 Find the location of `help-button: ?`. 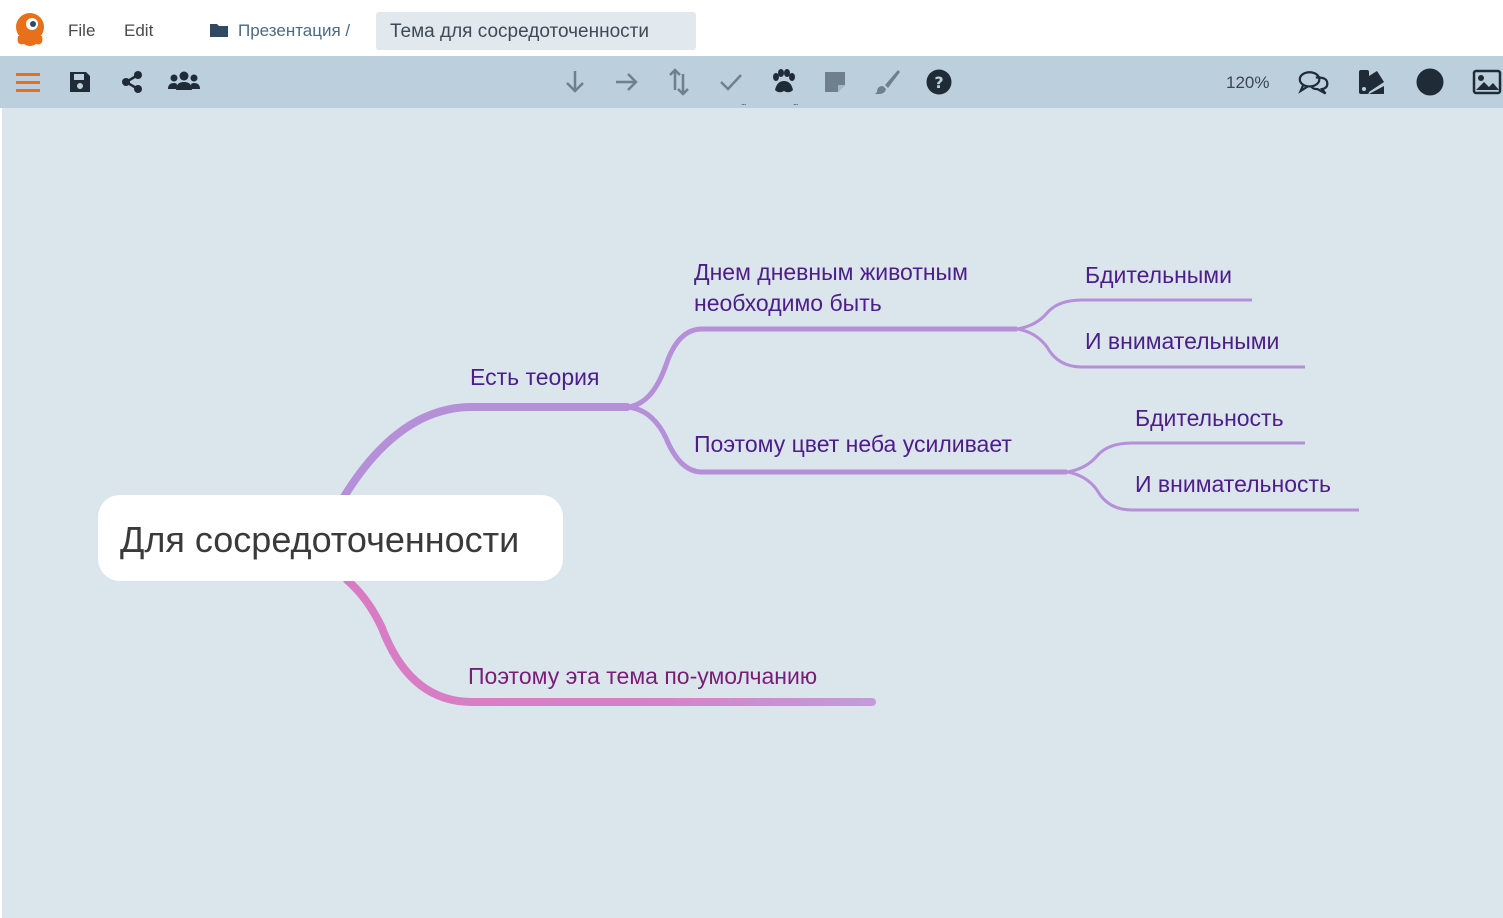

help-button: ? is located at coordinates (939, 82).